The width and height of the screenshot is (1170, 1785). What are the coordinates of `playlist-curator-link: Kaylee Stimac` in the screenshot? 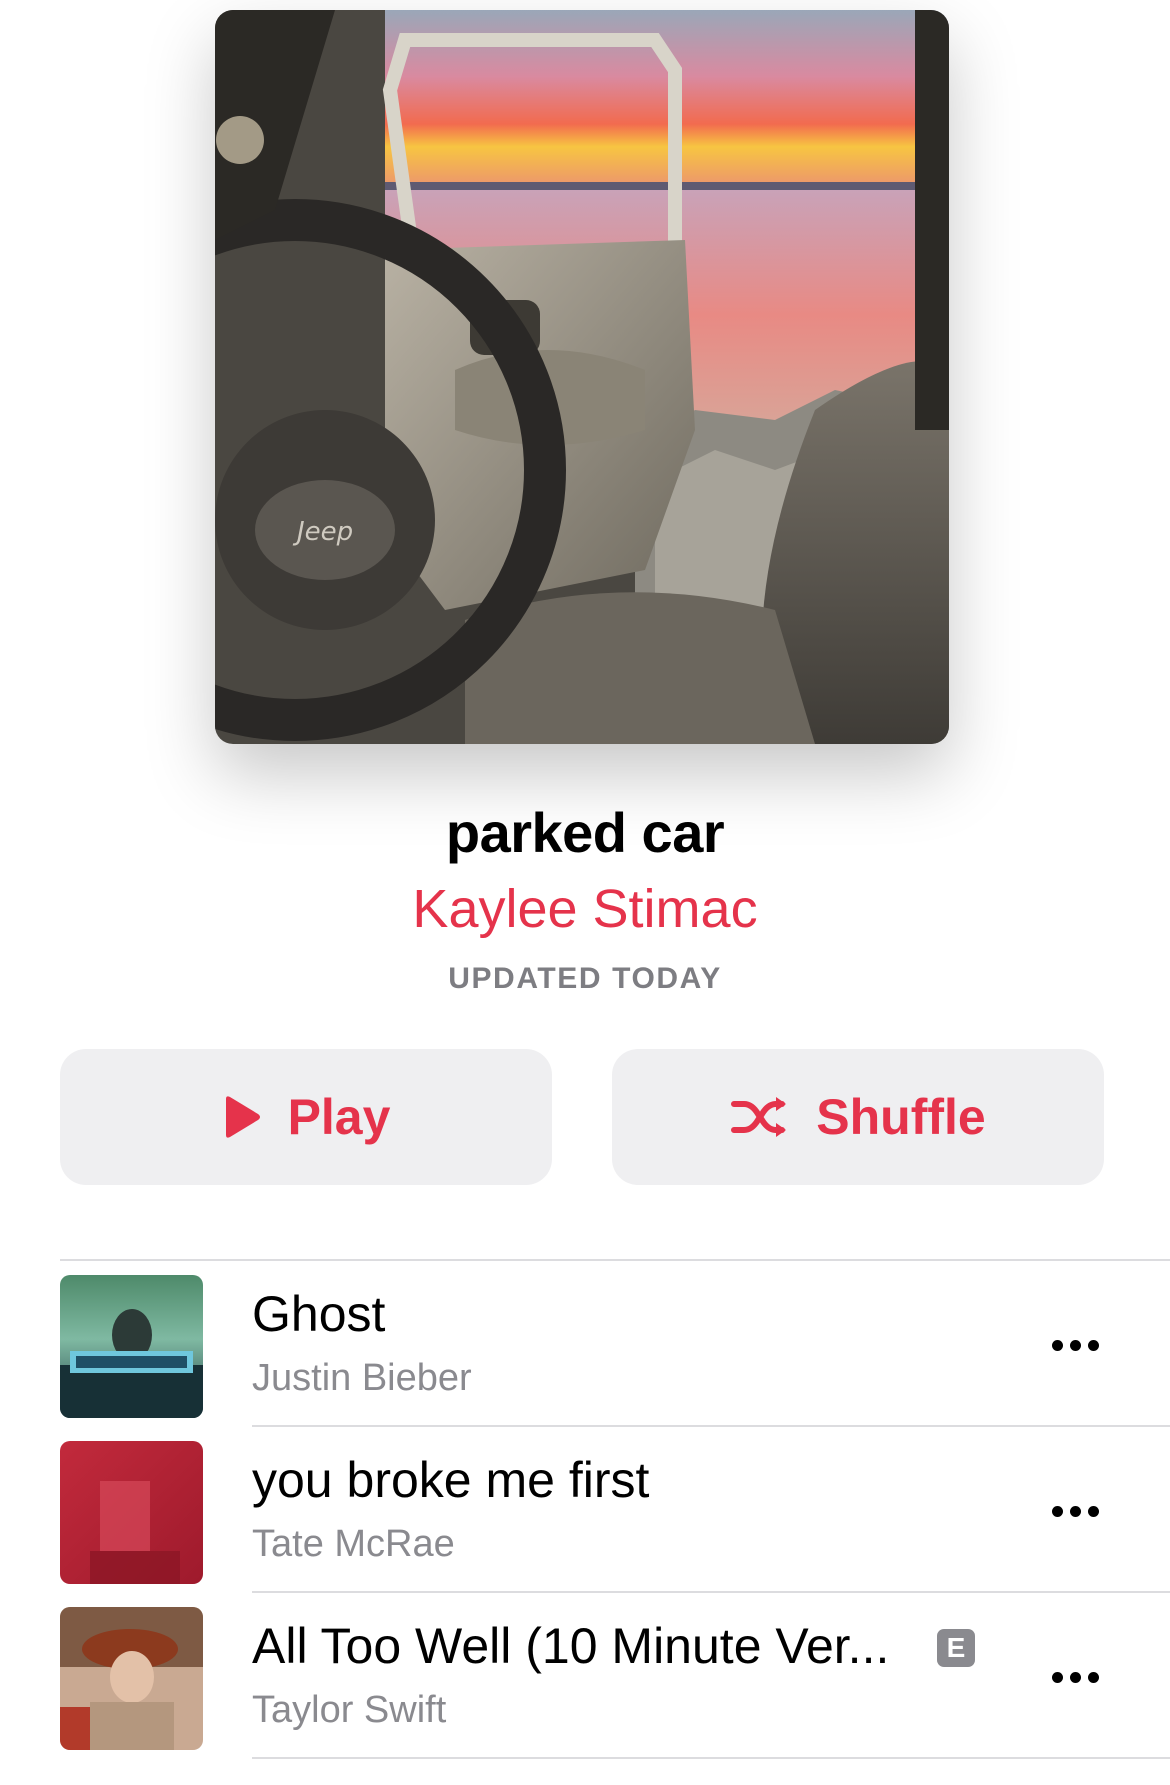 It's located at (585, 909).